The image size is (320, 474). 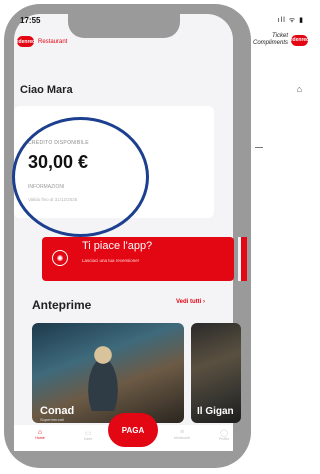 I want to click on phone-notch, so click(x=124, y=26).